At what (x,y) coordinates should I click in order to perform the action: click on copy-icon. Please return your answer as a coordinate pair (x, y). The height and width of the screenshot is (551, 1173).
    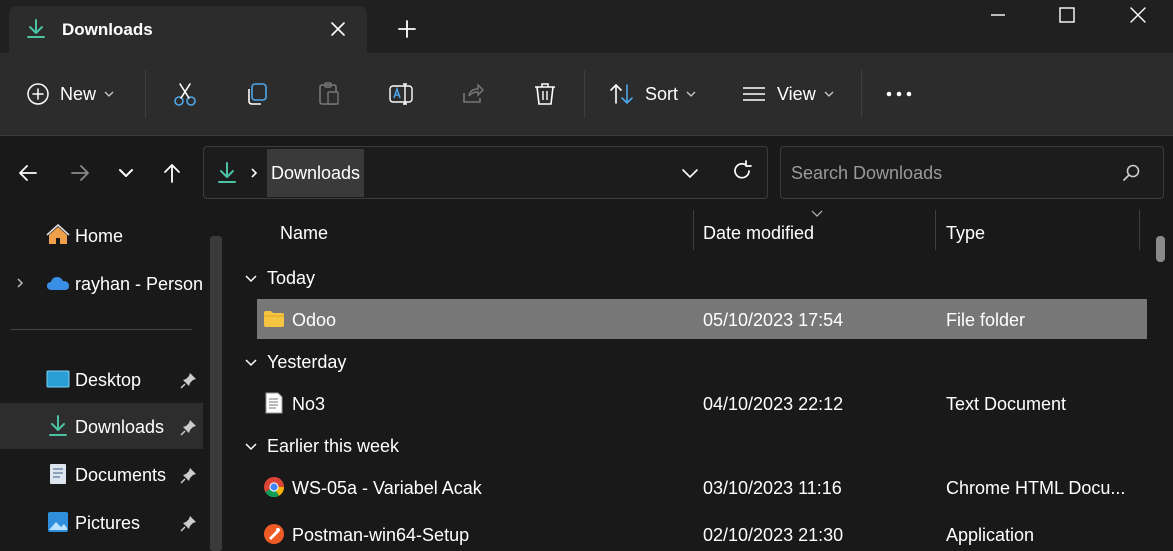
    Looking at the image, I should click on (257, 94).